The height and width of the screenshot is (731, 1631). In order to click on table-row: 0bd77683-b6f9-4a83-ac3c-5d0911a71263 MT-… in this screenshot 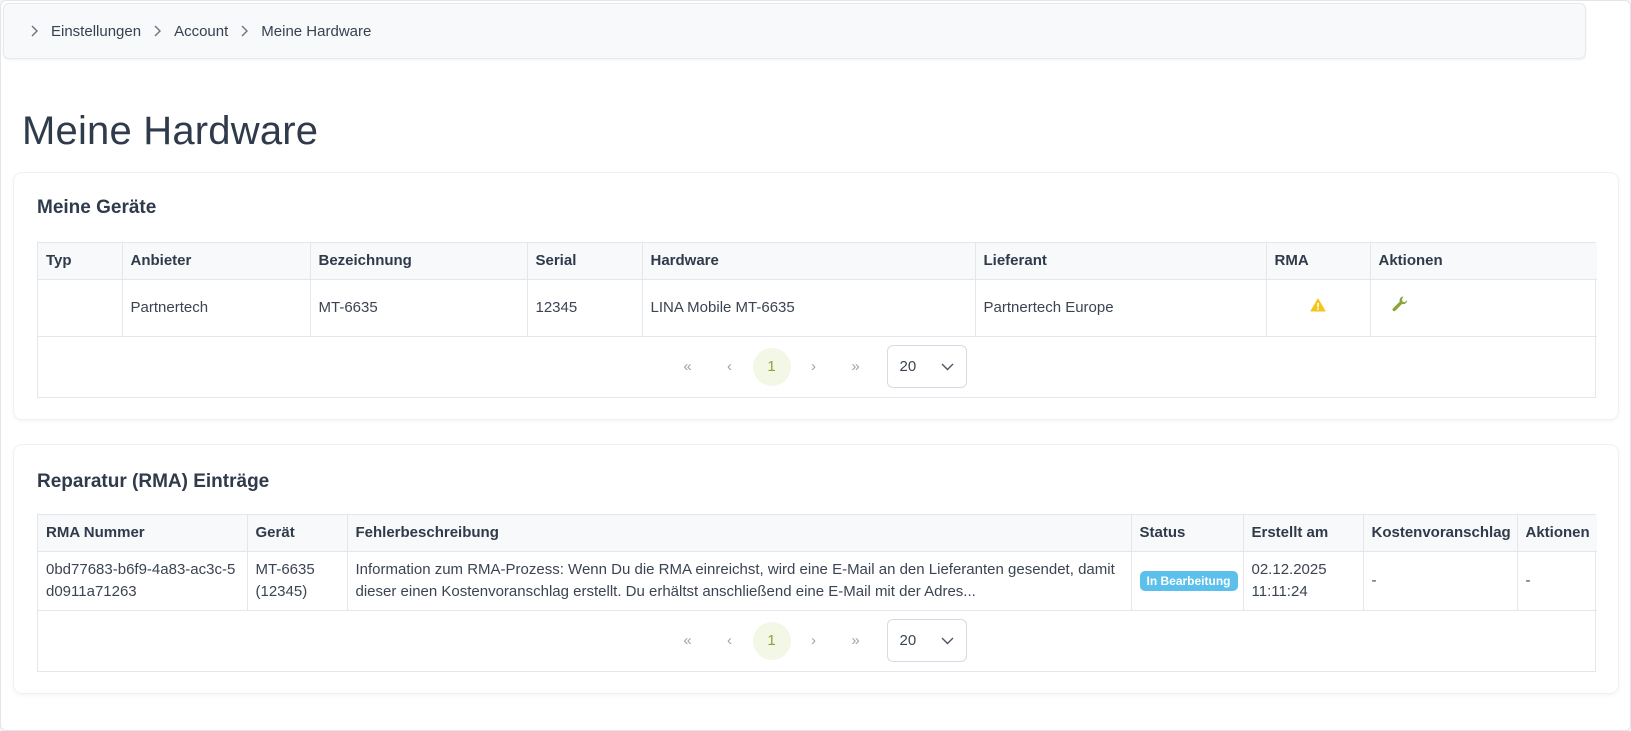, I will do `click(817, 581)`.